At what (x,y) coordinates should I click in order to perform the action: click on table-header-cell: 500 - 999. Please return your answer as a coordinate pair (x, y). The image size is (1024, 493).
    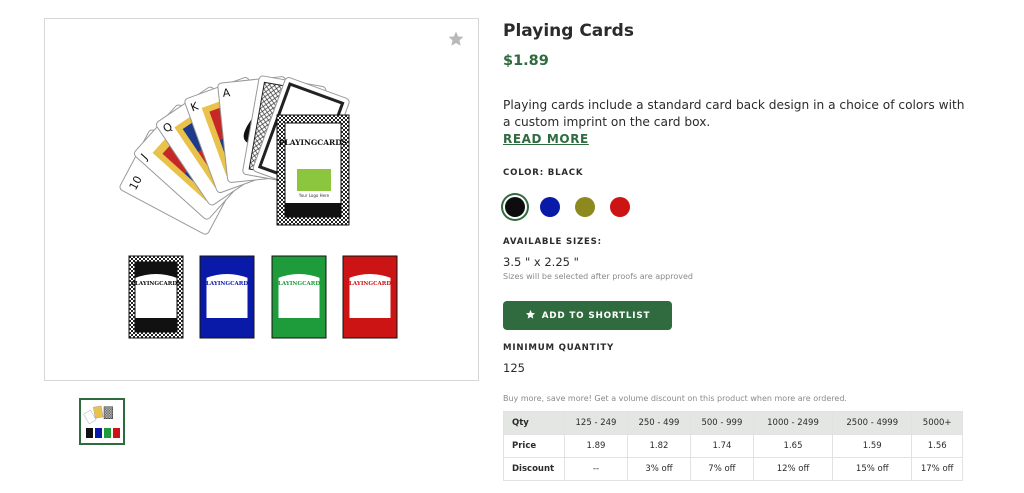
    Looking at the image, I should click on (721, 423).